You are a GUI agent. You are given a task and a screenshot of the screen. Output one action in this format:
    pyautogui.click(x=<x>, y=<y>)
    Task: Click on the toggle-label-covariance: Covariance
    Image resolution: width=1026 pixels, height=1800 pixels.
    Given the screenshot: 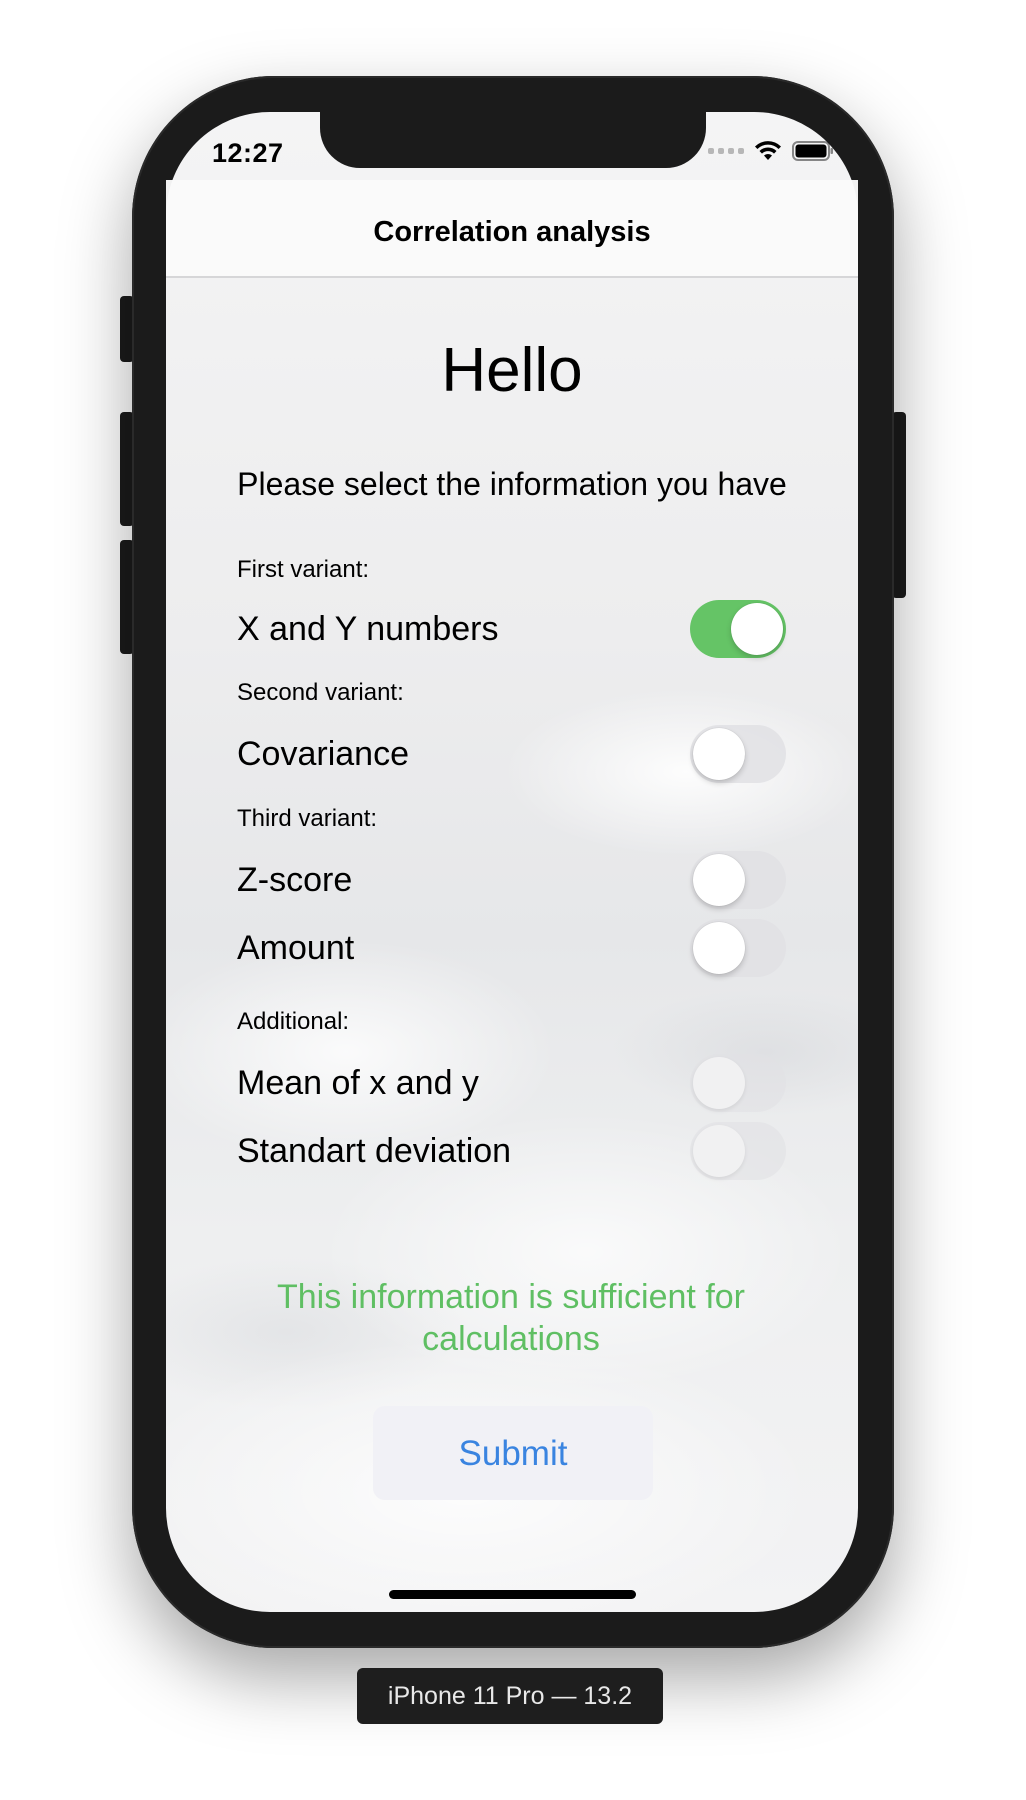 What is the action you would take?
    pyautogui.click(x=323, y=754)
    